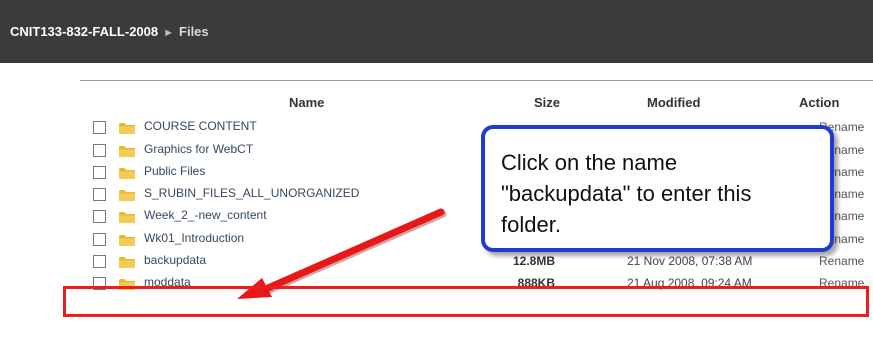 This screenshot has height=337, width=873. I want to click on column-header-size: Size, so click(547, 102).